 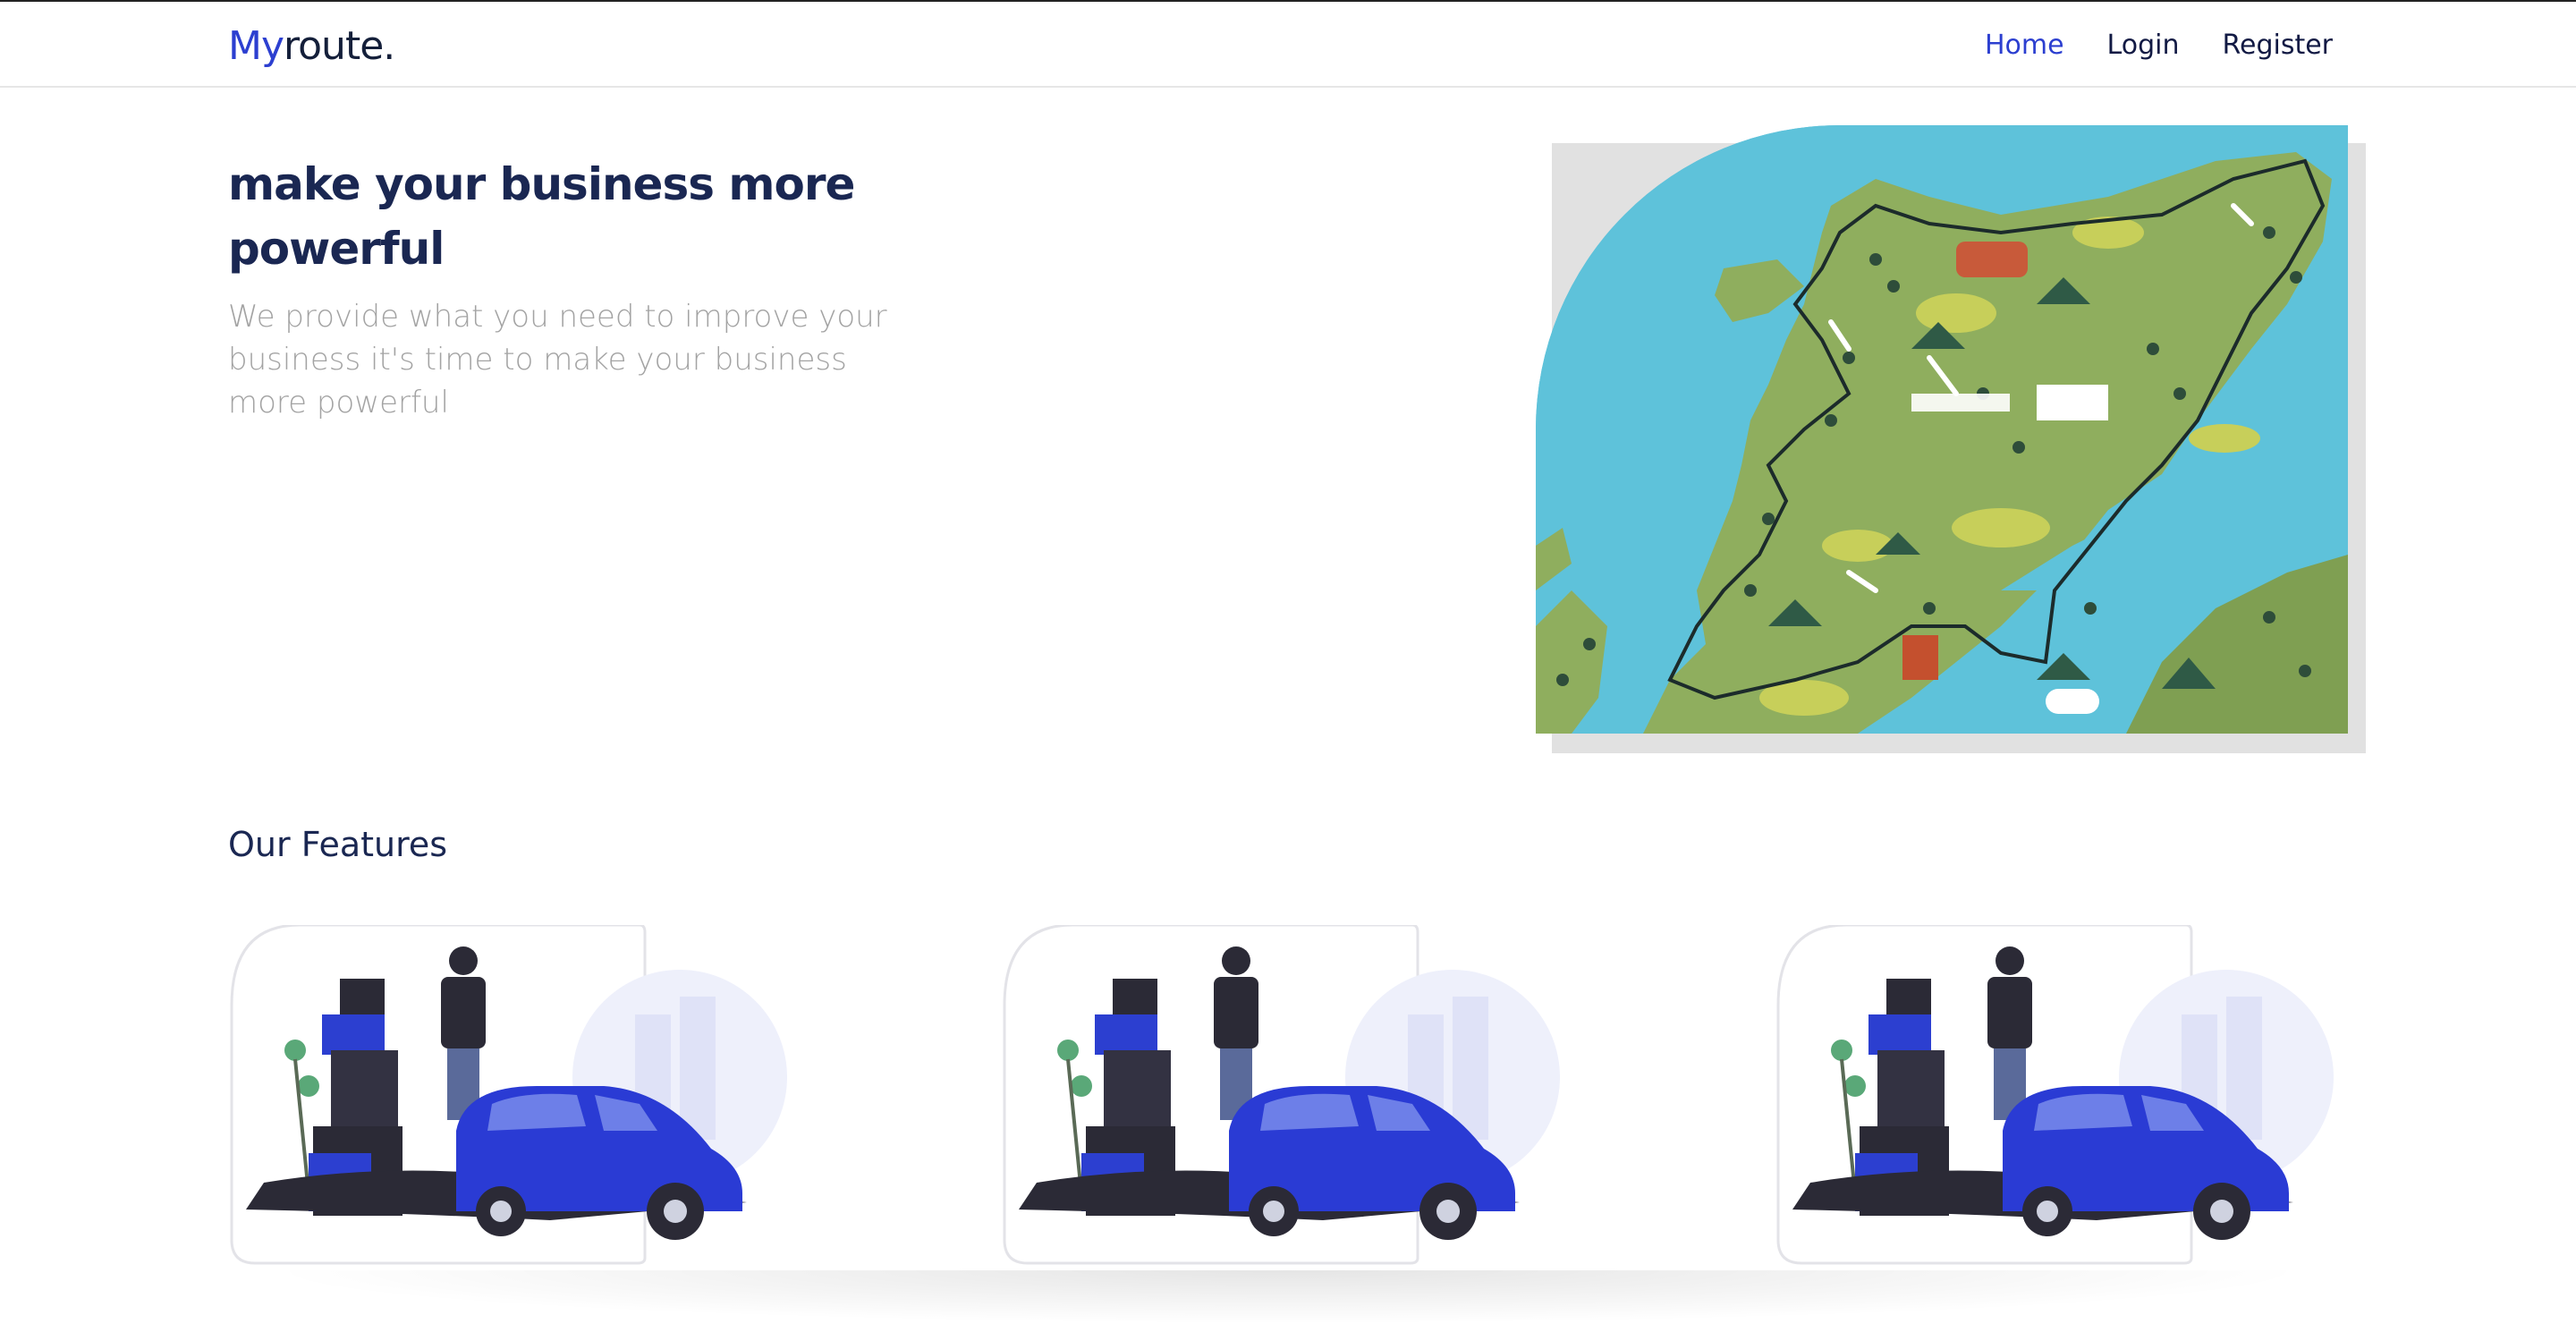 I want to click on hero-map-image, so click(x=1942, y=429).